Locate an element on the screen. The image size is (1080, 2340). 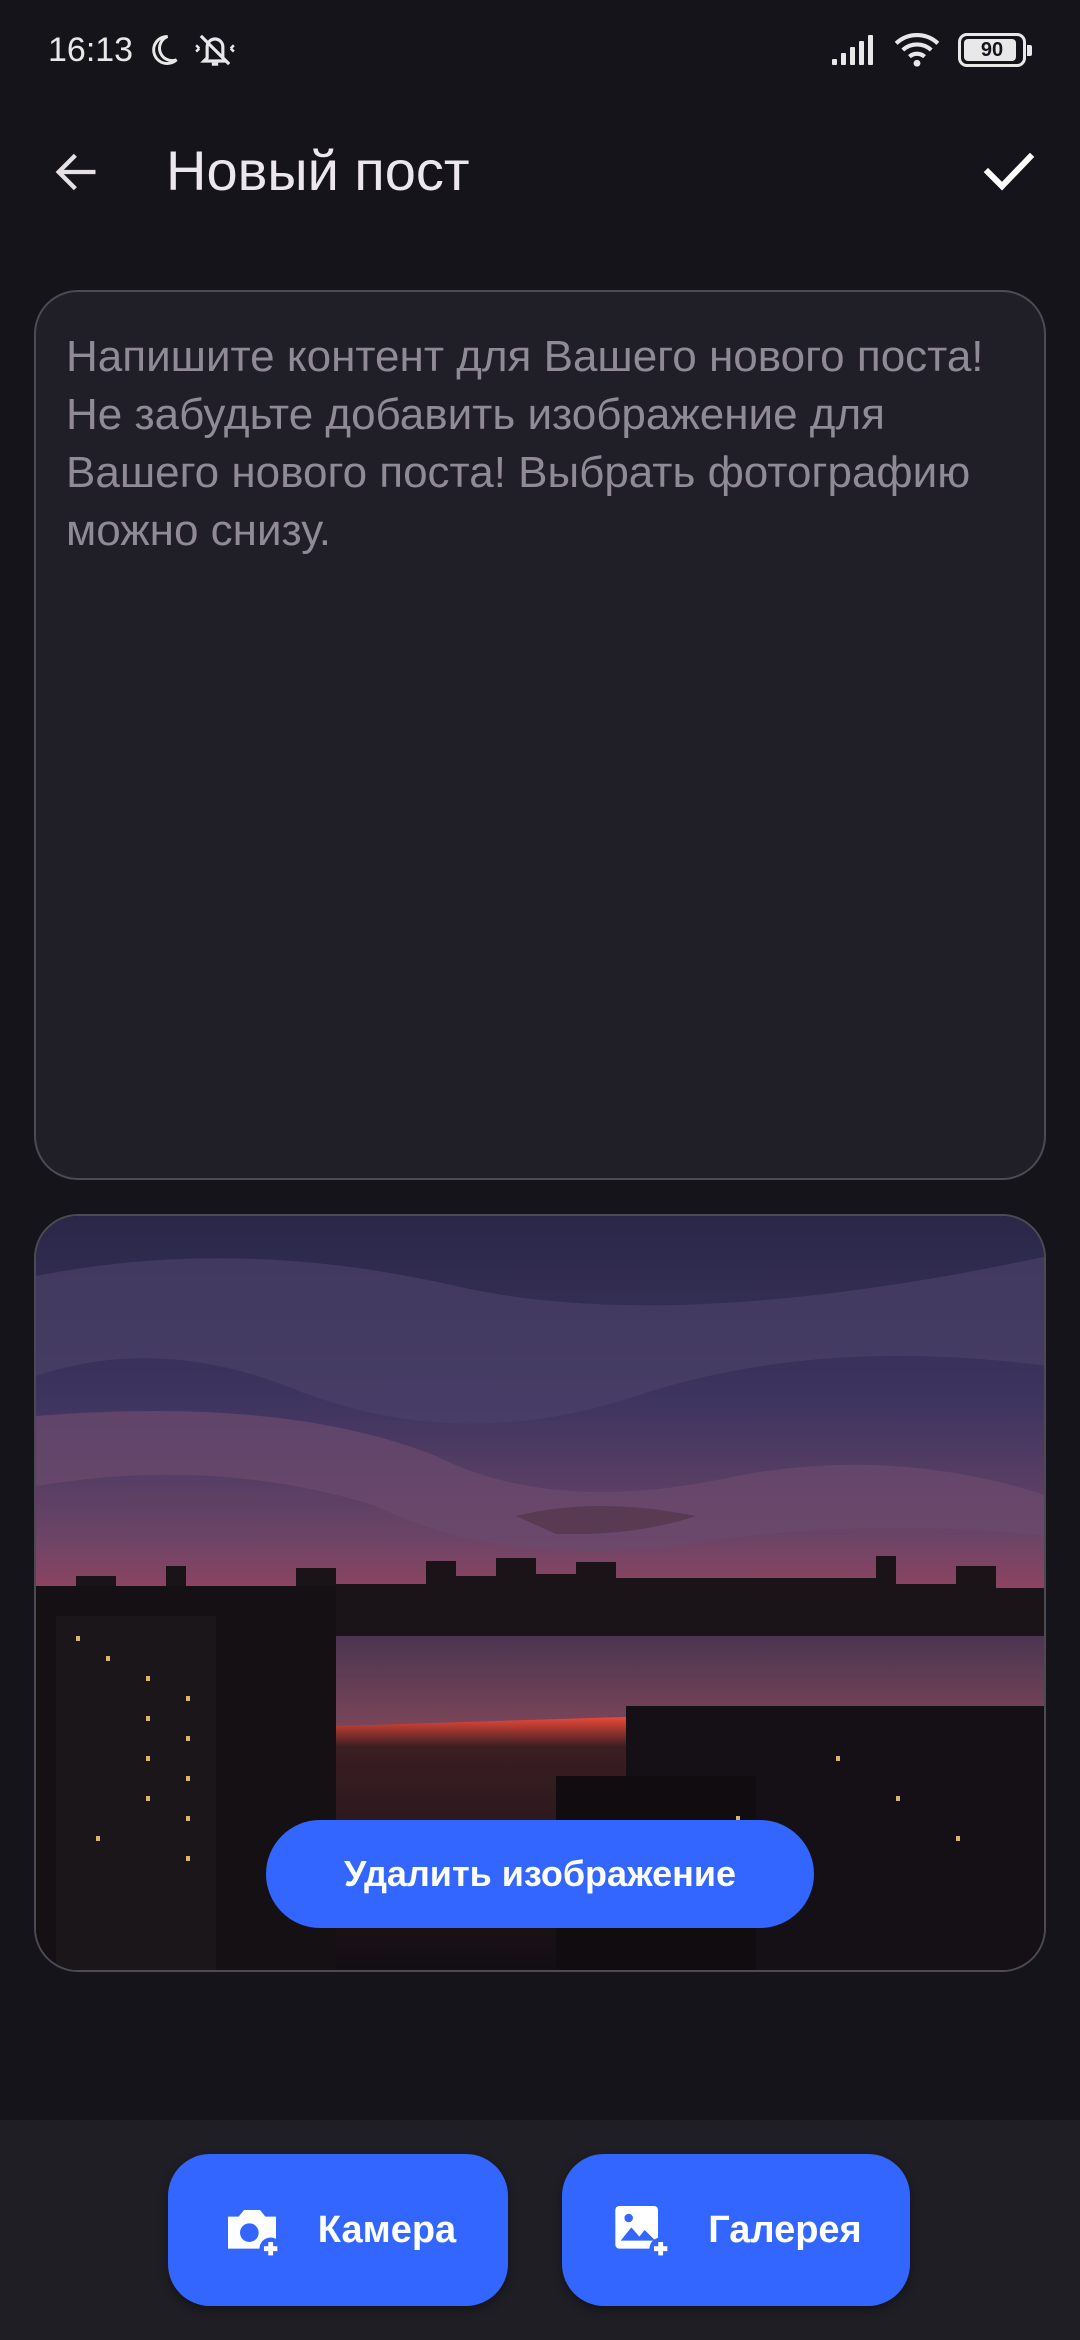
camera-button: Камера is located at coordinates (338, 2230).